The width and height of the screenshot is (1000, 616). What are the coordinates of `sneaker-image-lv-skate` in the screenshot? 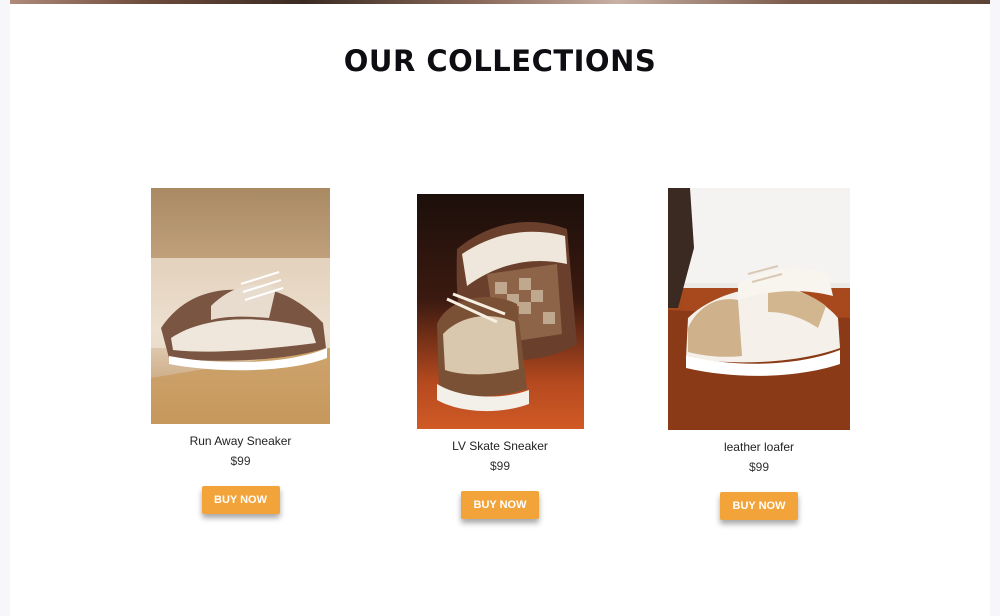 It's located at (500, 311).